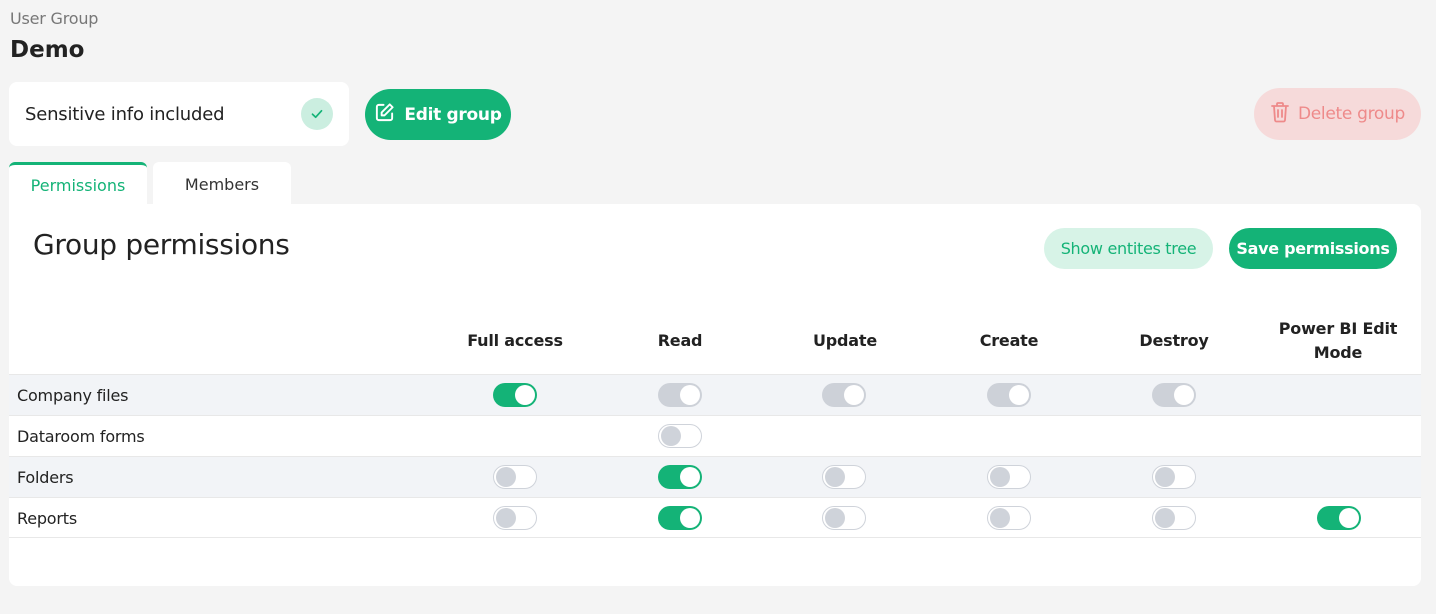 The width and height of the screenshot is (1436, 614). I want to click on row-label: Company files, so click(73, 395).